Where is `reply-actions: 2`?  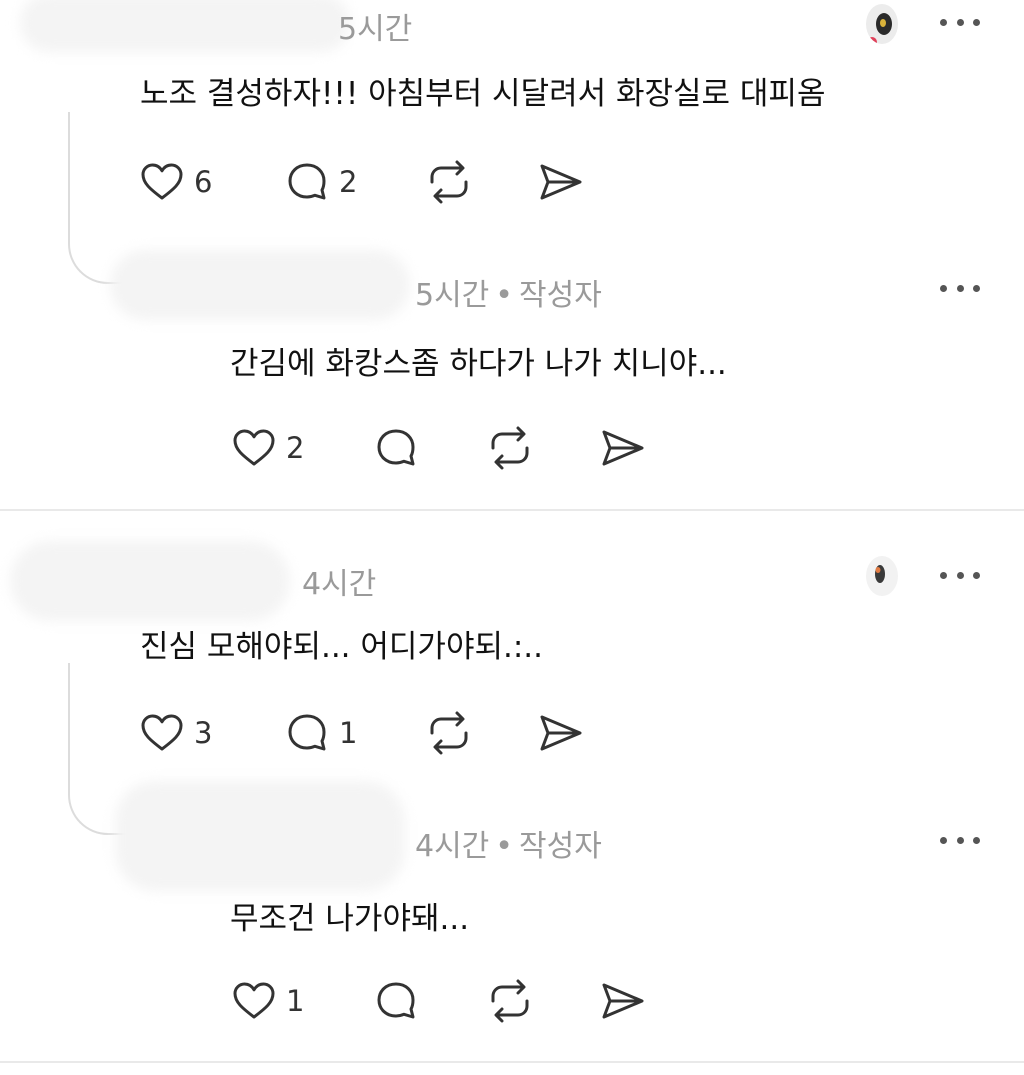 reply-actions: 2 is located at coordinates (460, 448).